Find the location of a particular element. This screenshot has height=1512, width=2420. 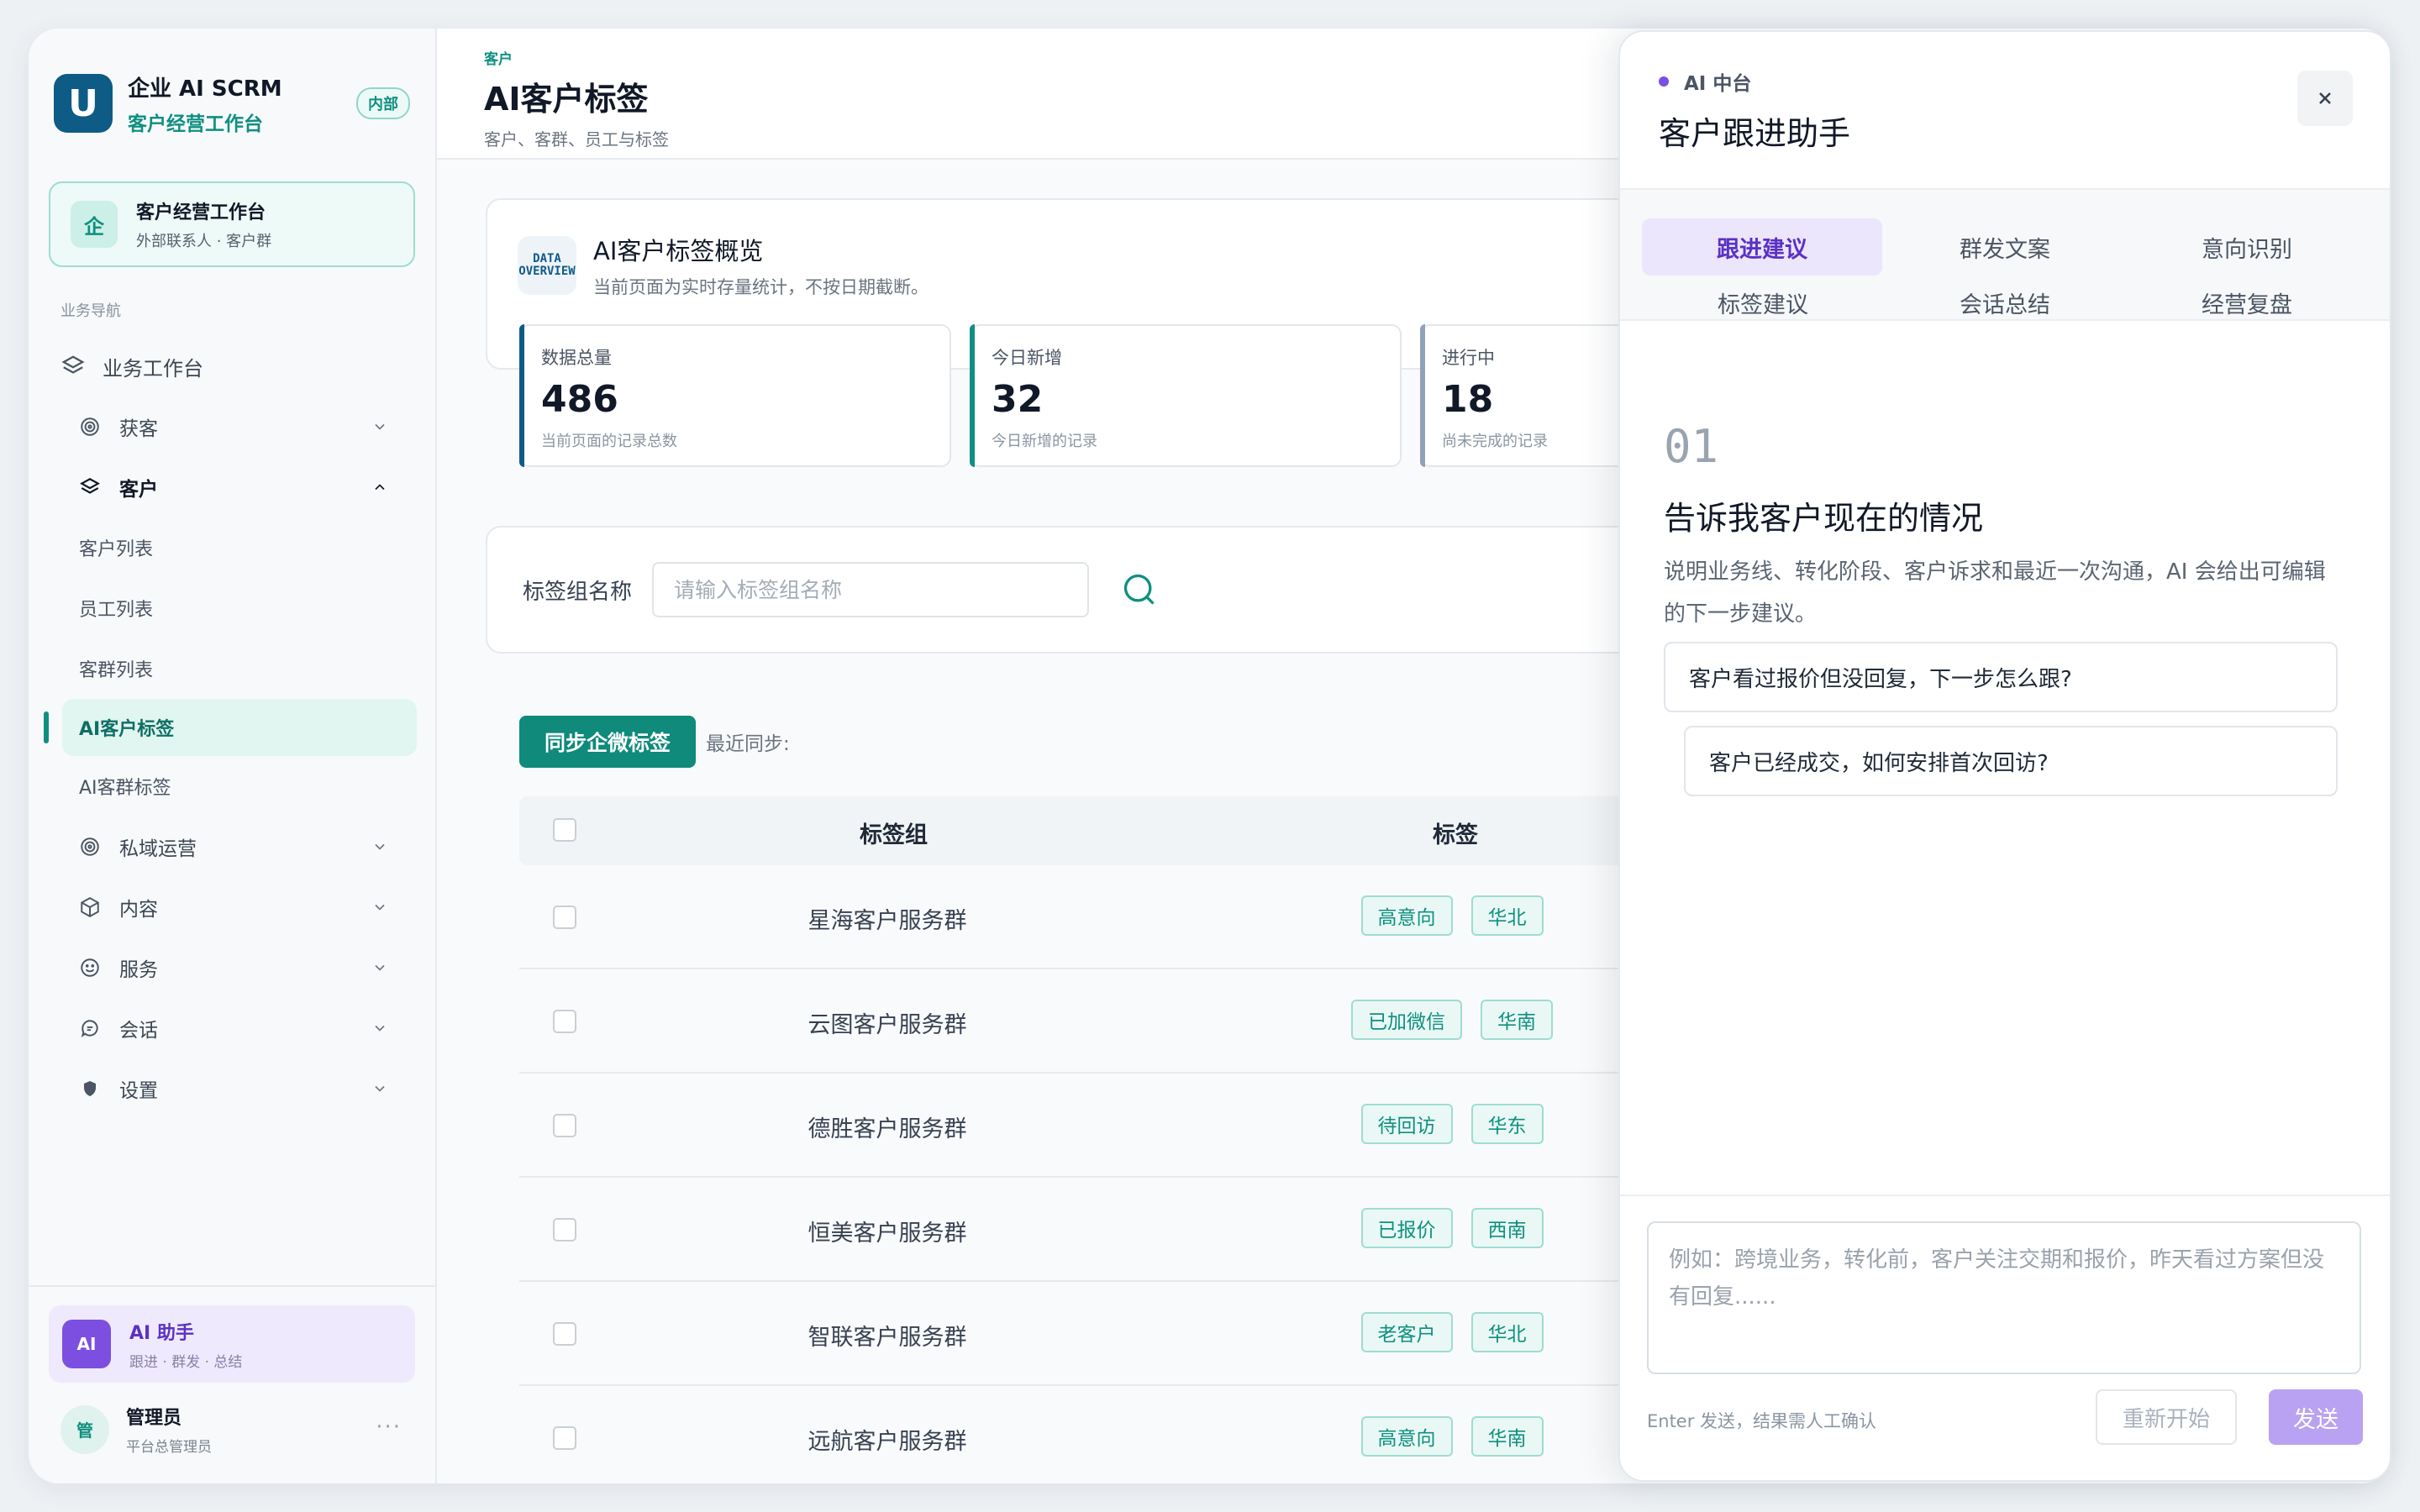

tab-broadcast-copy: 群发文案 is located at coordinates (2005, 247).